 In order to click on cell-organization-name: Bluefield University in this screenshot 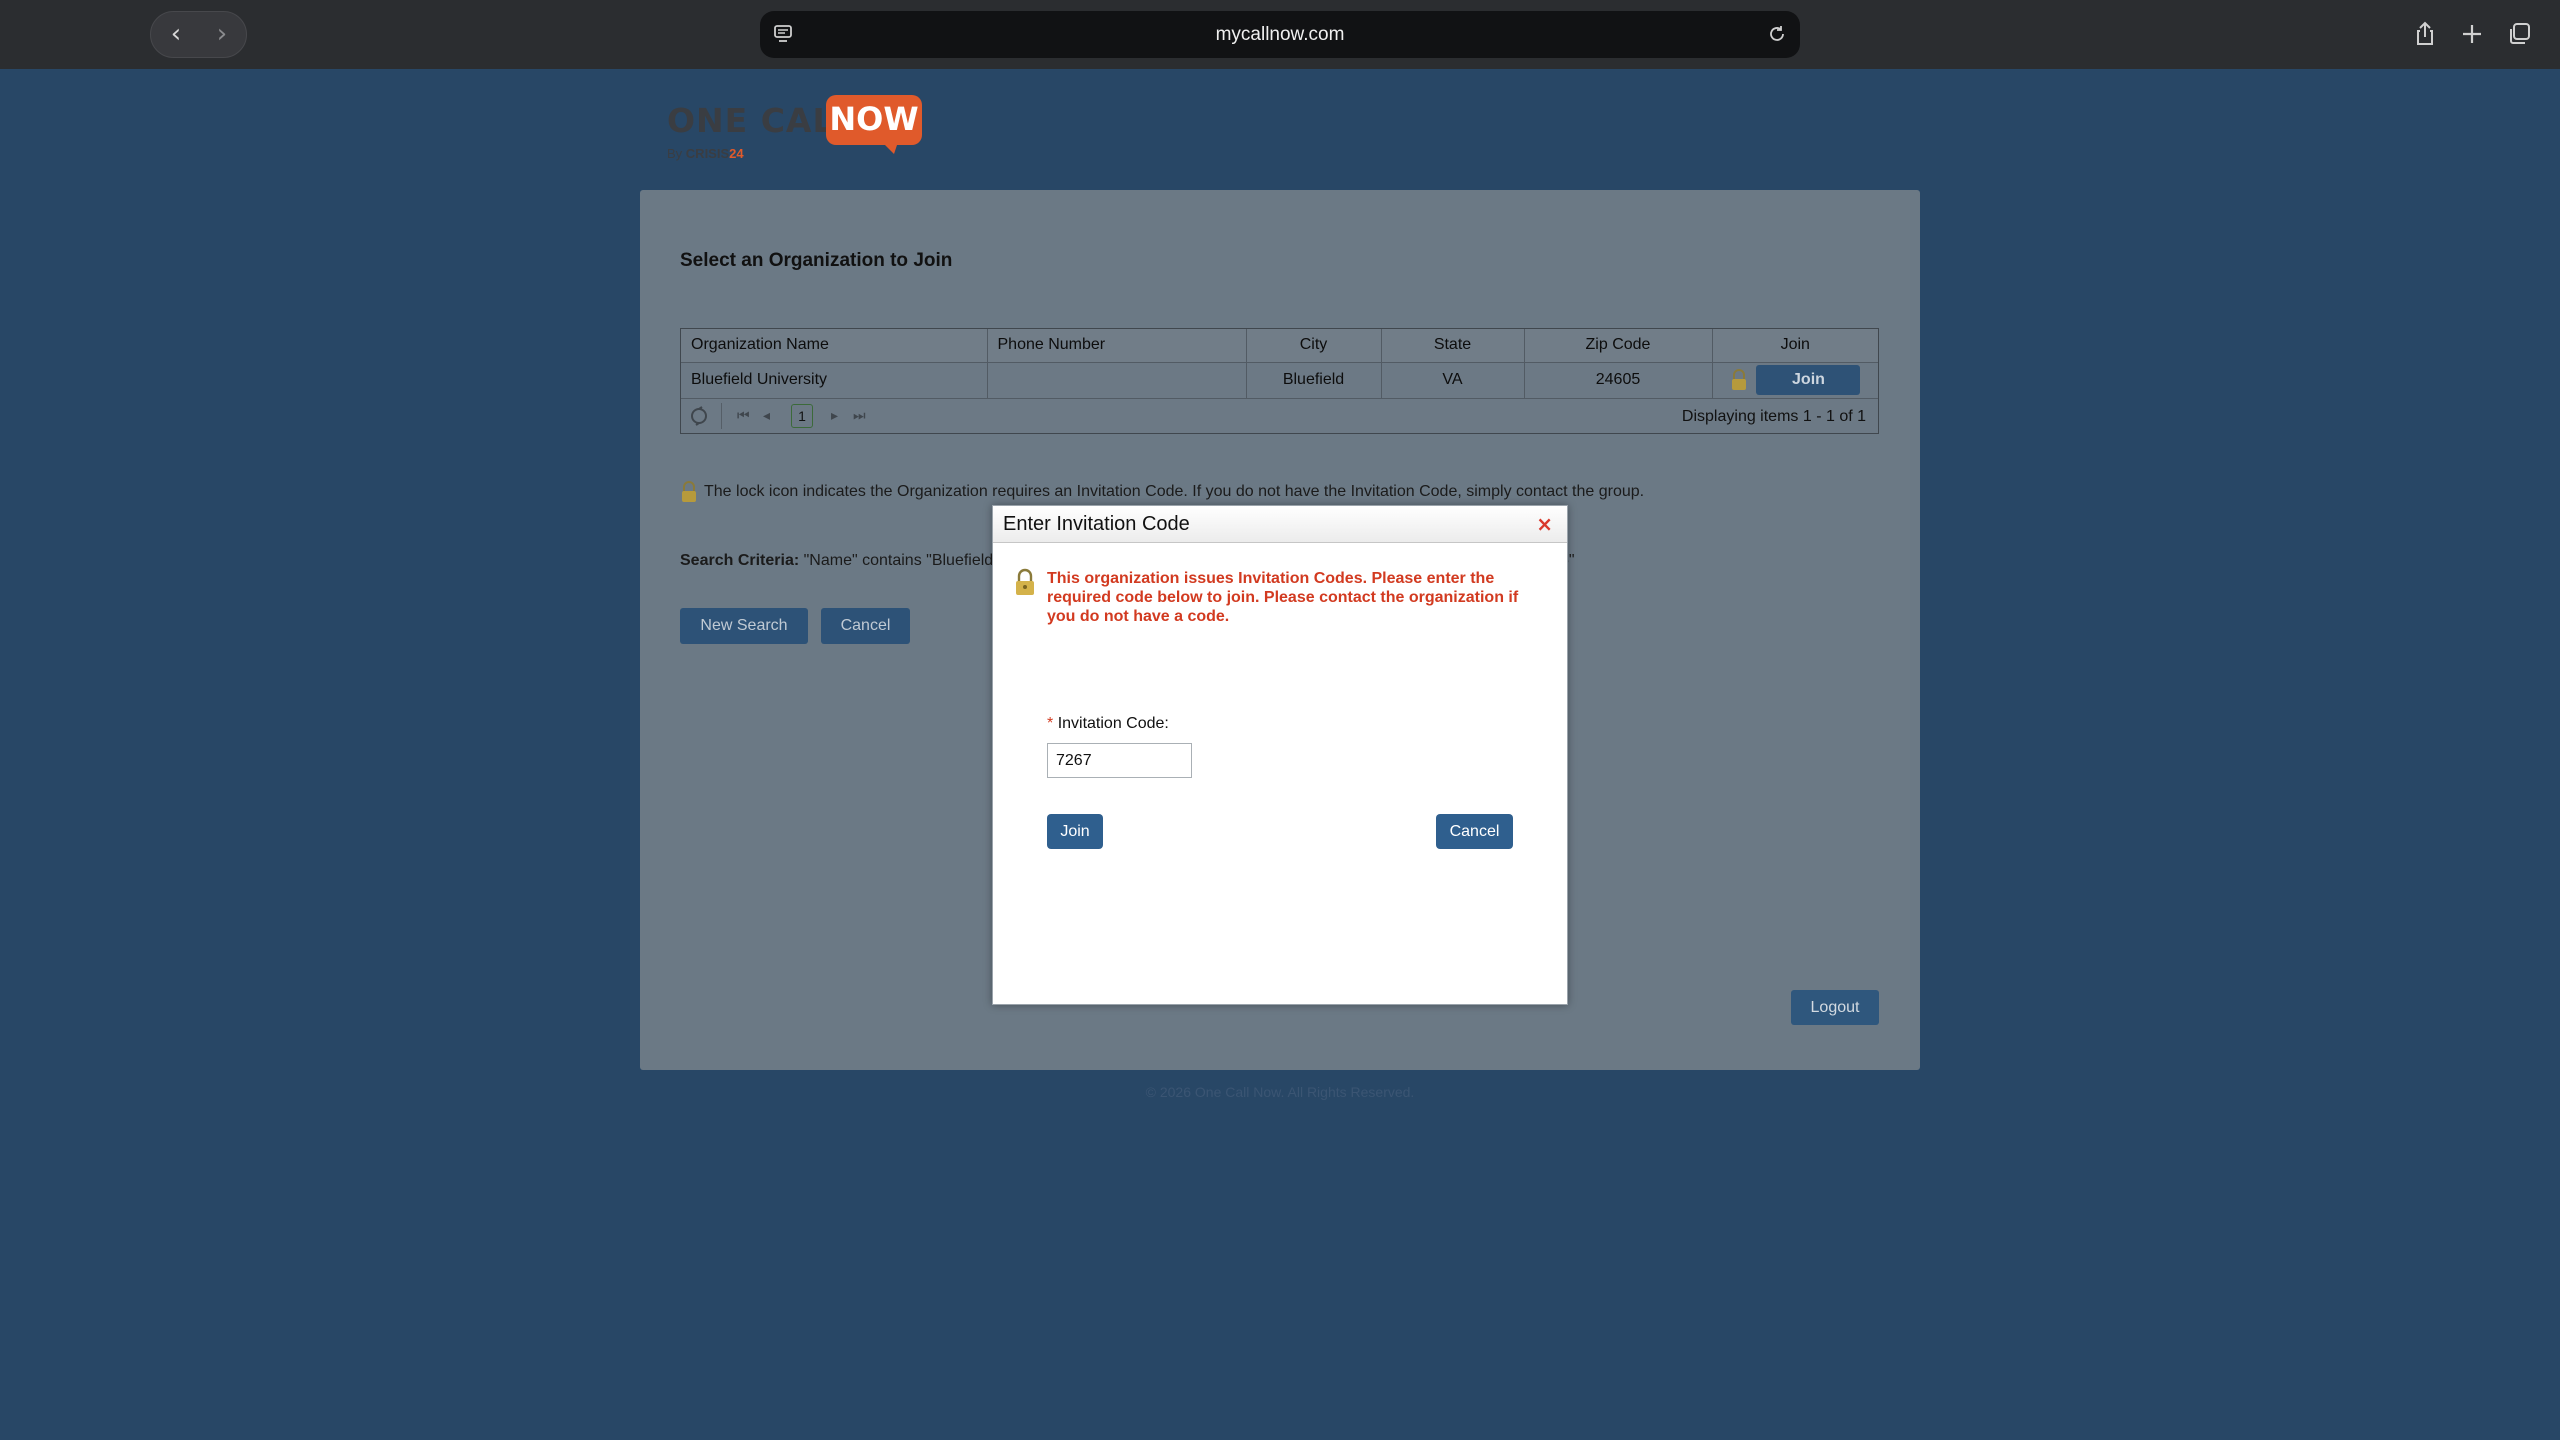, I will do `click(834, 380)`.